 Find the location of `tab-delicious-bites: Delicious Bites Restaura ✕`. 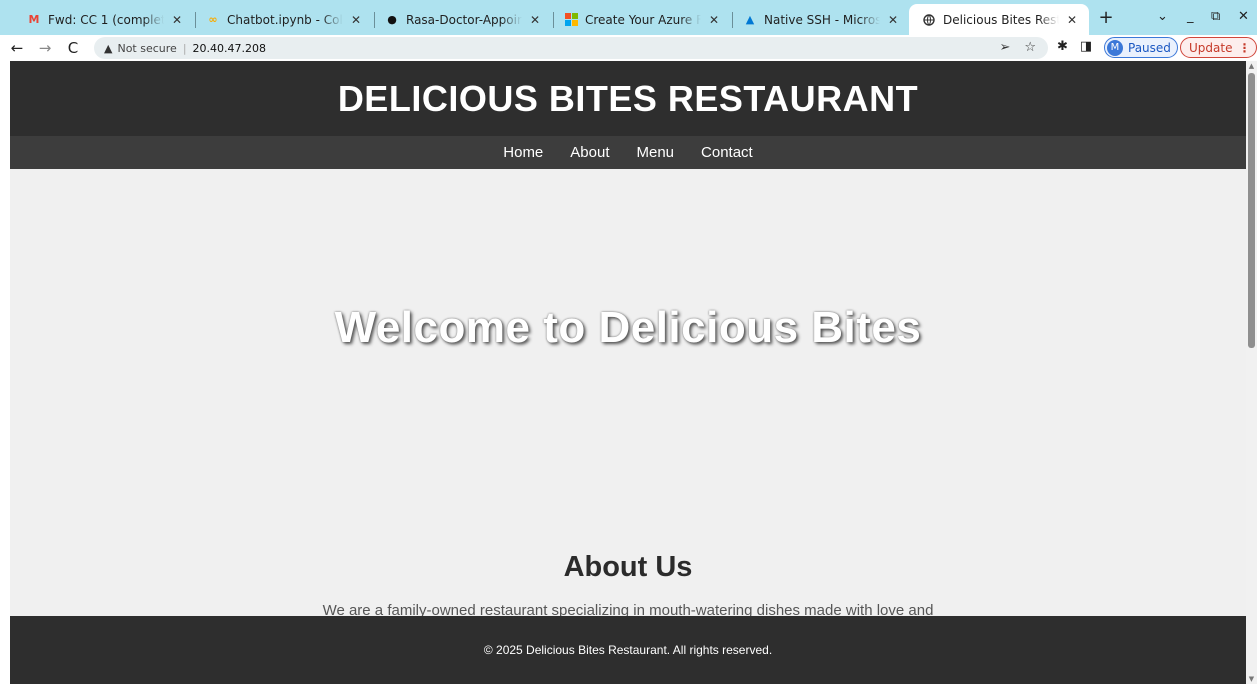

tab-delicious-bites: Delicious Bites Restaura ✕ is located at coordinates (999, 19).